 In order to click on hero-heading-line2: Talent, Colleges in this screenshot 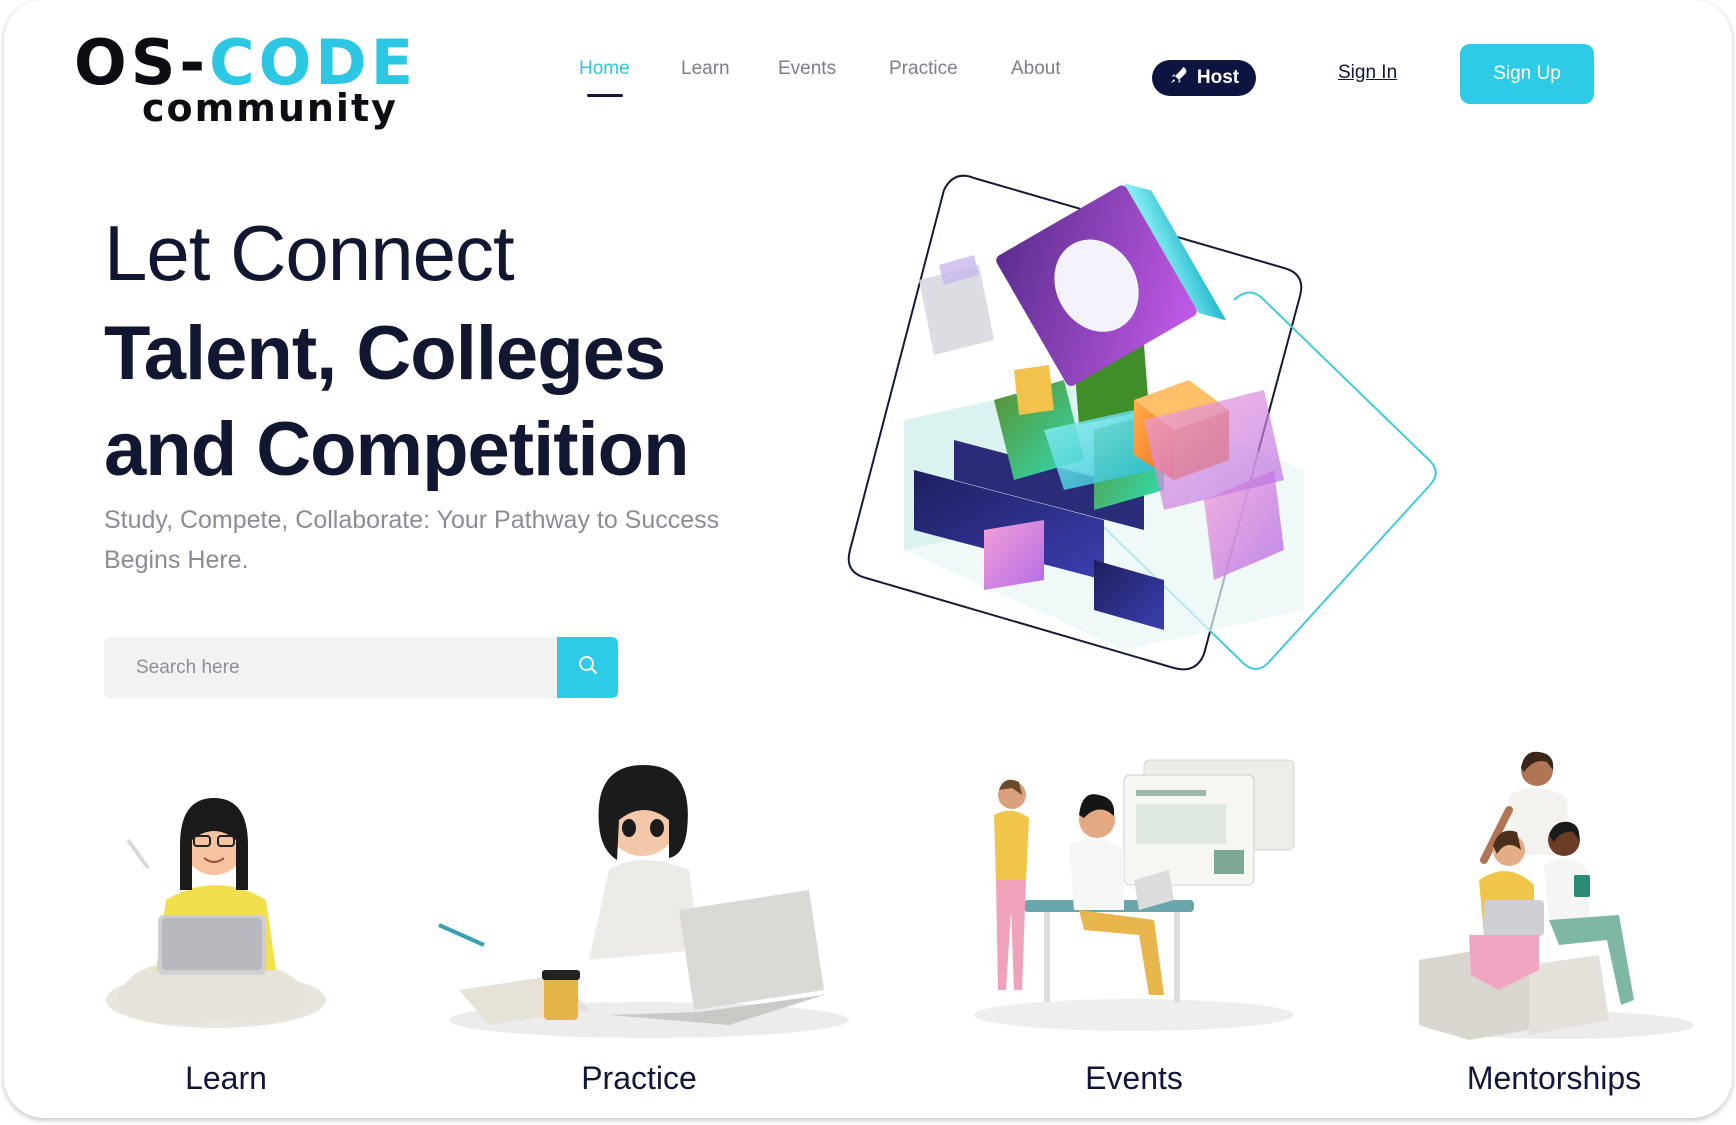, I will do `click(385, 353)`.